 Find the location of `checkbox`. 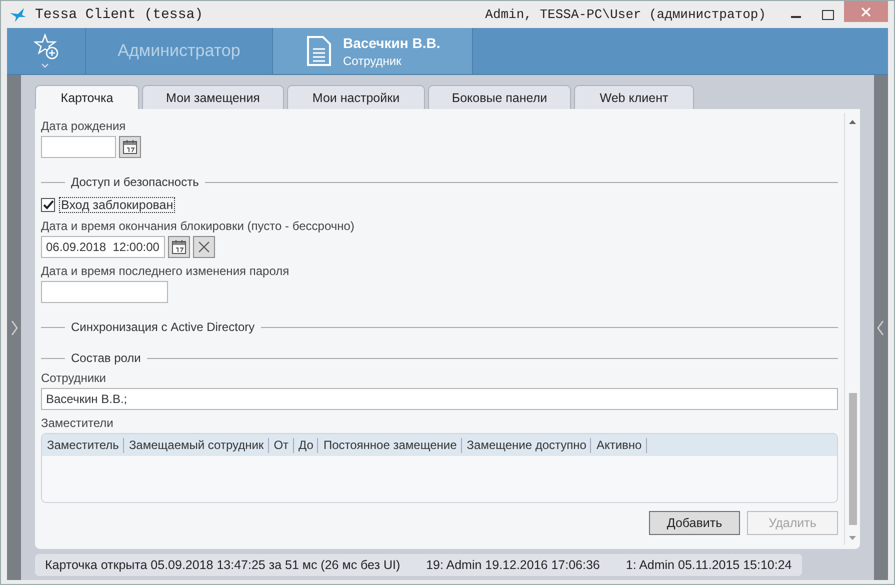

checkbox is located at coordinates (48, 205).